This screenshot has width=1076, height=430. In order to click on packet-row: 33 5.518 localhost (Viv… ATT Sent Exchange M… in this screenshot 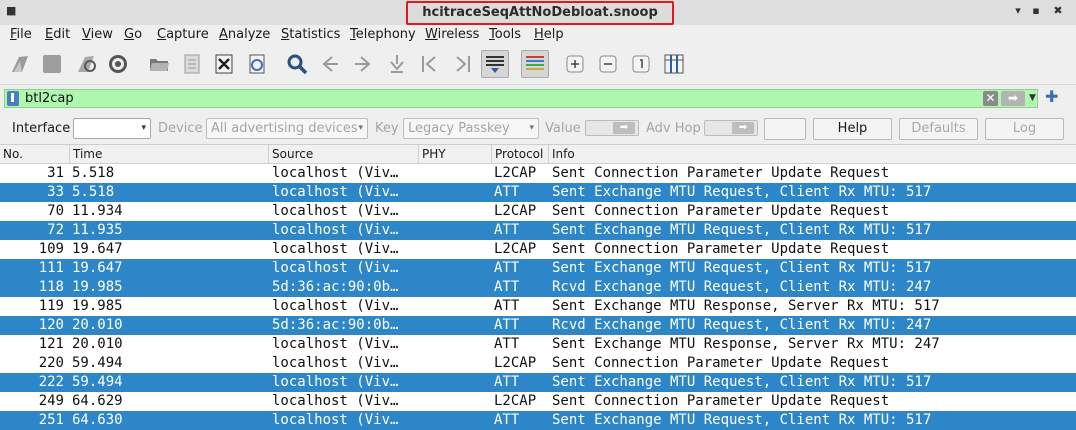, I will do `click(538, 192)`.